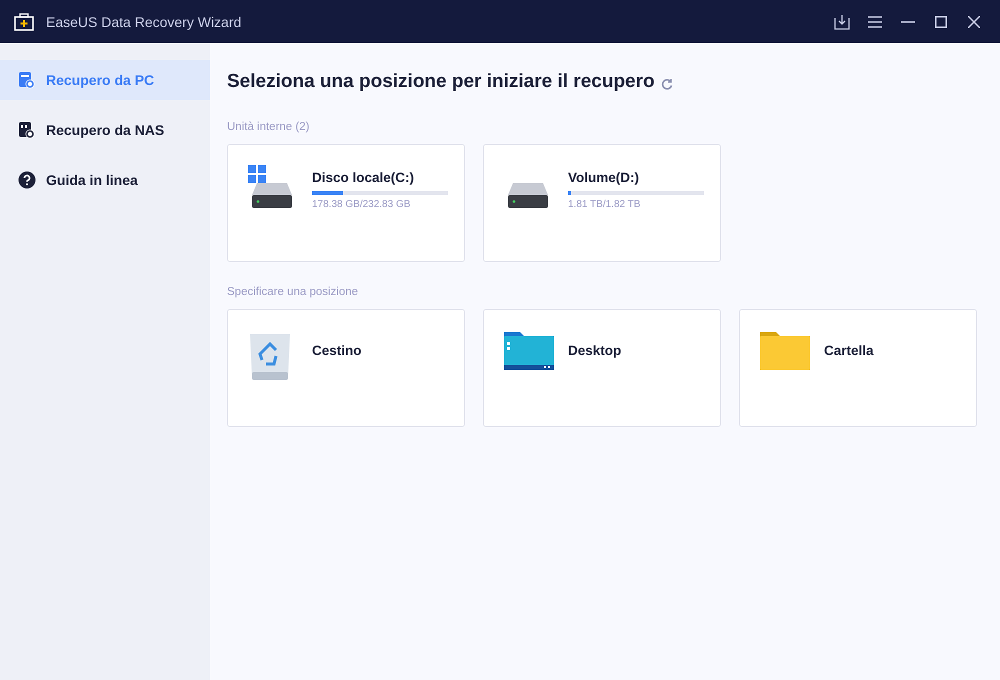 This screenshot has height=680, width=1000. What do you see at coordinates (785, 350) in the screenshot?
I see `folder-icon` at bounding box center [785, 350].